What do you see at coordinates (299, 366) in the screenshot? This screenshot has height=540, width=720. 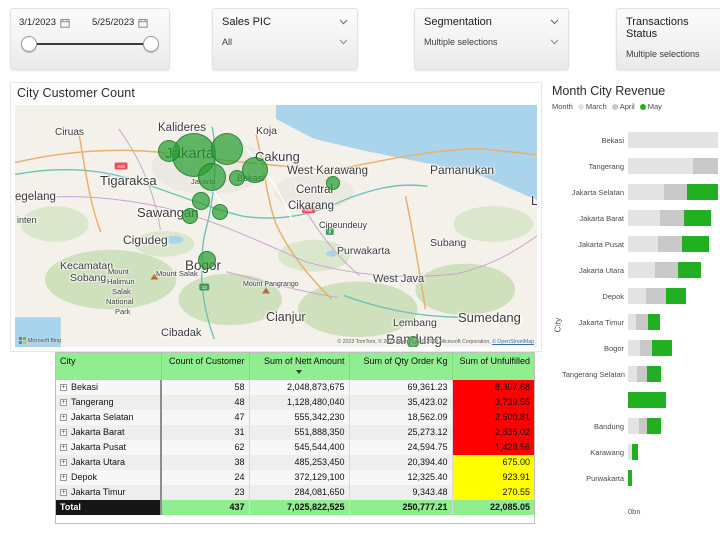 I see `column-header-sum-of-nett-amount: Sum of Nett Amount` at bounding box center [299, 366].